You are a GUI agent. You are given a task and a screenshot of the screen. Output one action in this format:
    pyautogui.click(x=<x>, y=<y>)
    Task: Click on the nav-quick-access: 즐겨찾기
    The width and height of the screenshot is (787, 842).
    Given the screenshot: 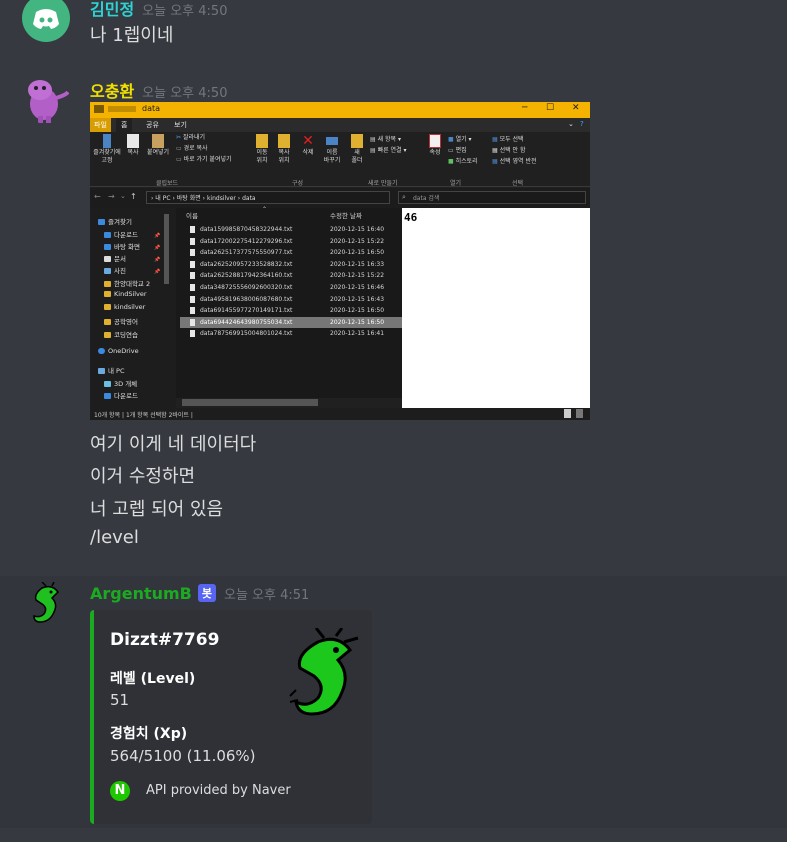 What is the action you would take?
    pyautogui.click(x=115, y=221)
    